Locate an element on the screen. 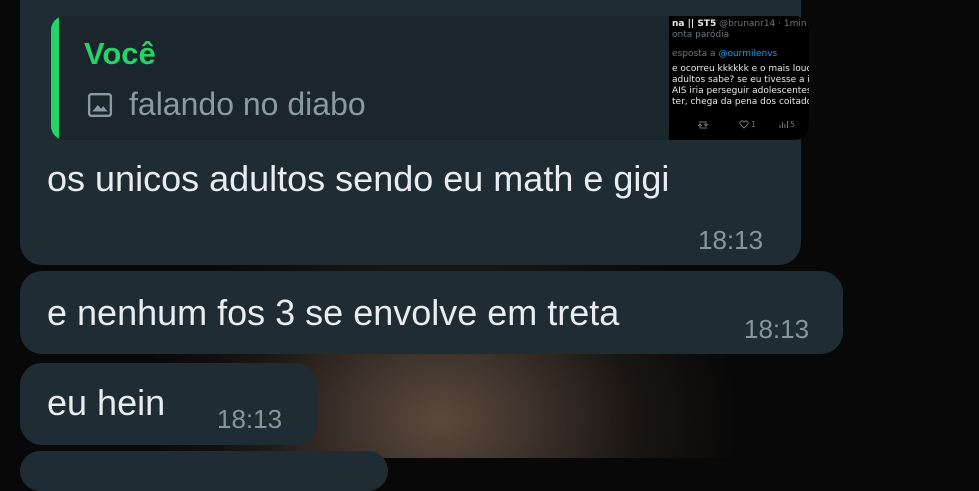 The height and width of the screenshot is (491, 979). views-icon is located at coordinates (783, 124).